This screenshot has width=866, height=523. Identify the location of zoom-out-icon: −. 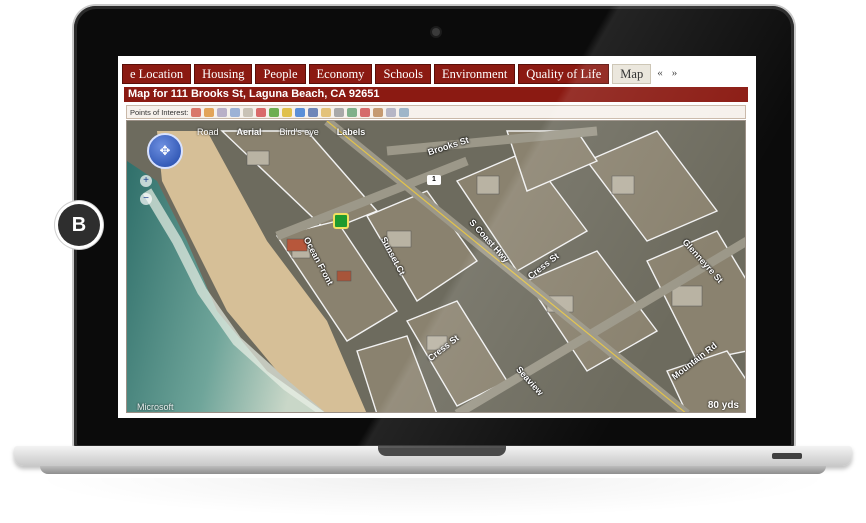
(146, 199).